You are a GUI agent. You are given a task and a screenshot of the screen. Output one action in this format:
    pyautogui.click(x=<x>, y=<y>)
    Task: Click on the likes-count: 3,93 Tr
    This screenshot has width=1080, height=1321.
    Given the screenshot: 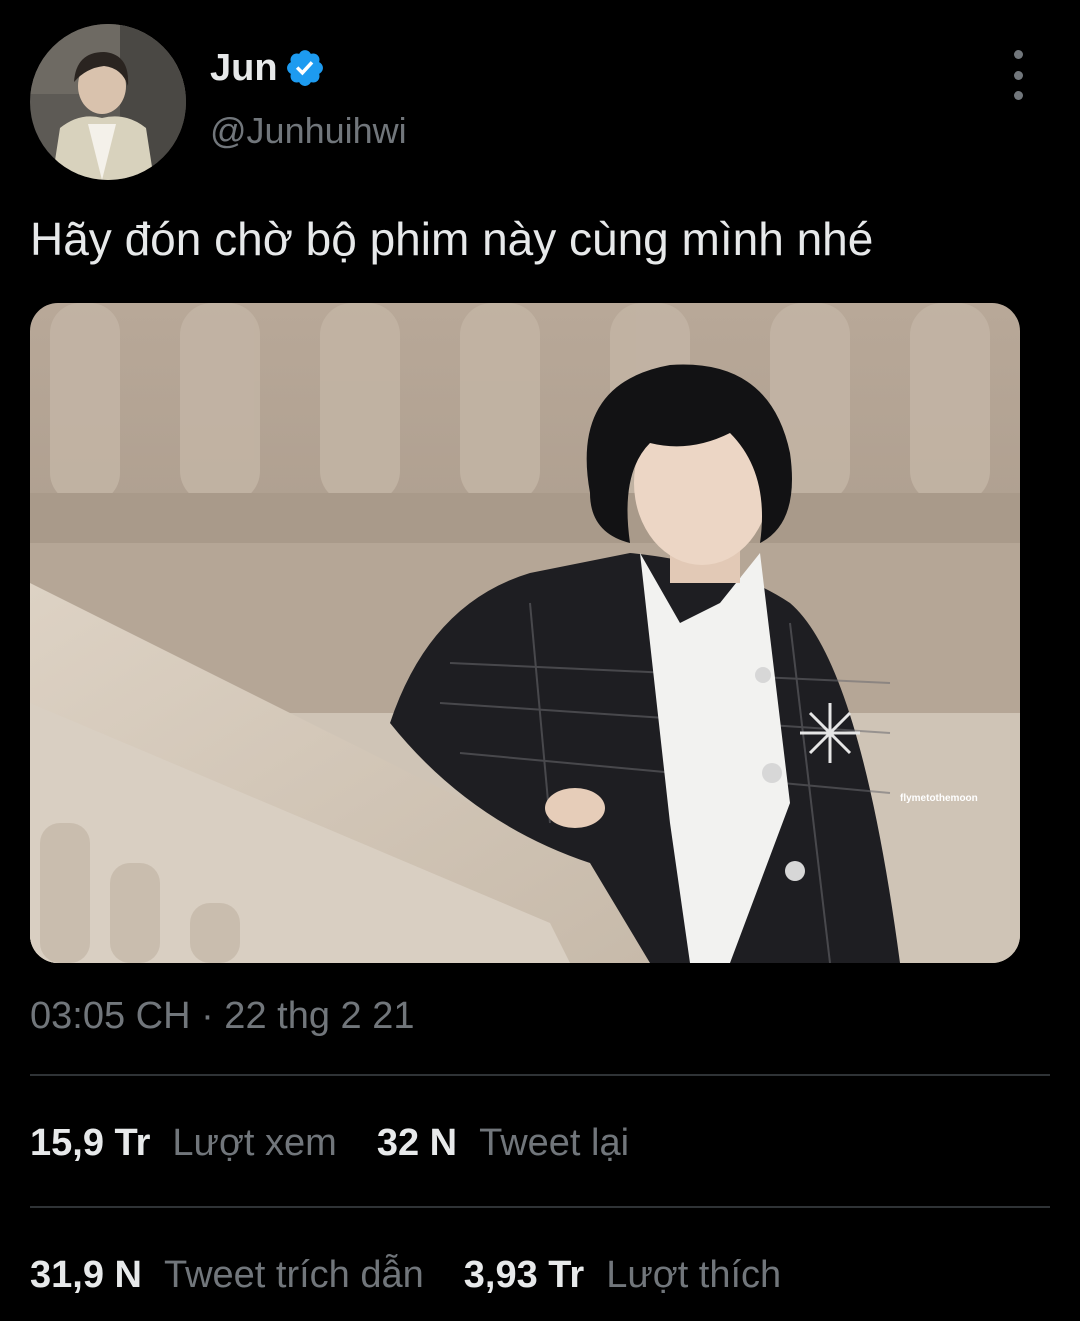 What is the action you would take?
    pyautogui.click(x=524, y=1274)
    